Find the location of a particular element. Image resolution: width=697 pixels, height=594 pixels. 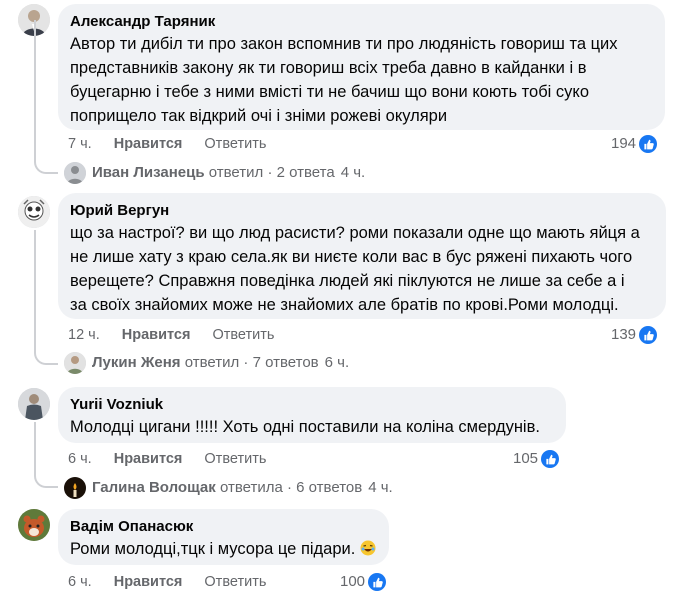

reaction-number: 105 is located at coordinates (526, 458).